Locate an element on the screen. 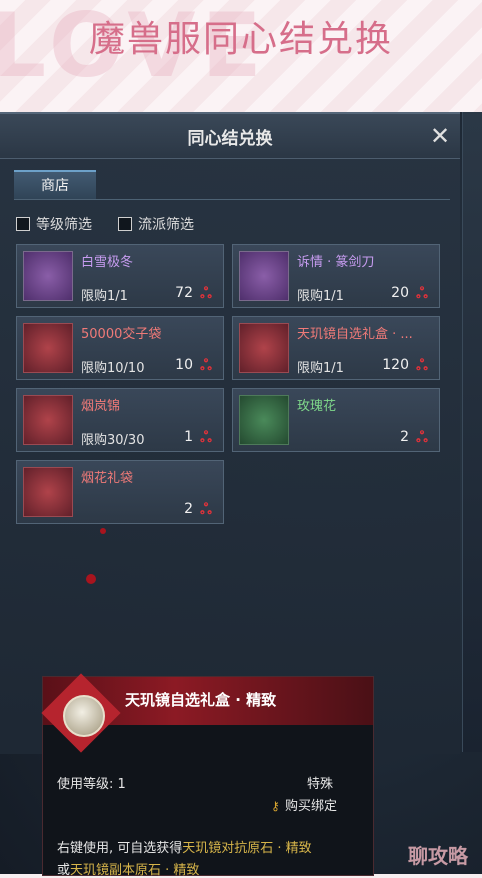 The image size is (482, 878). level-filter-checkbox: 等级筛选 is located at coordinates (54, 224).